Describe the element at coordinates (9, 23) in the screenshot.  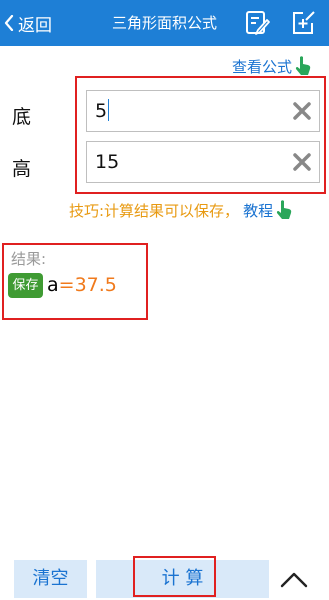
I see `chevron-left-icon` at that location.